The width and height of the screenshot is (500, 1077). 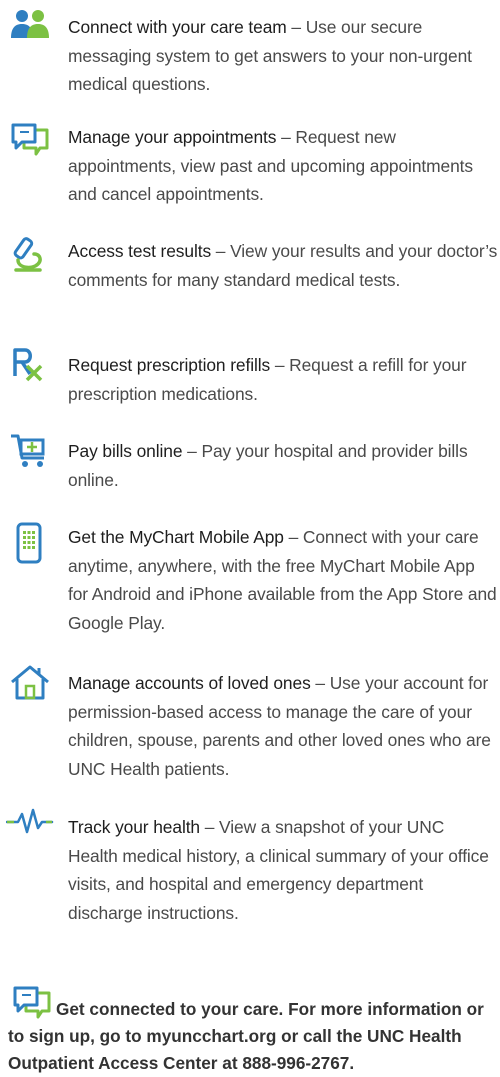 I want to click on care-team-icon, so click(x=30, y=28).